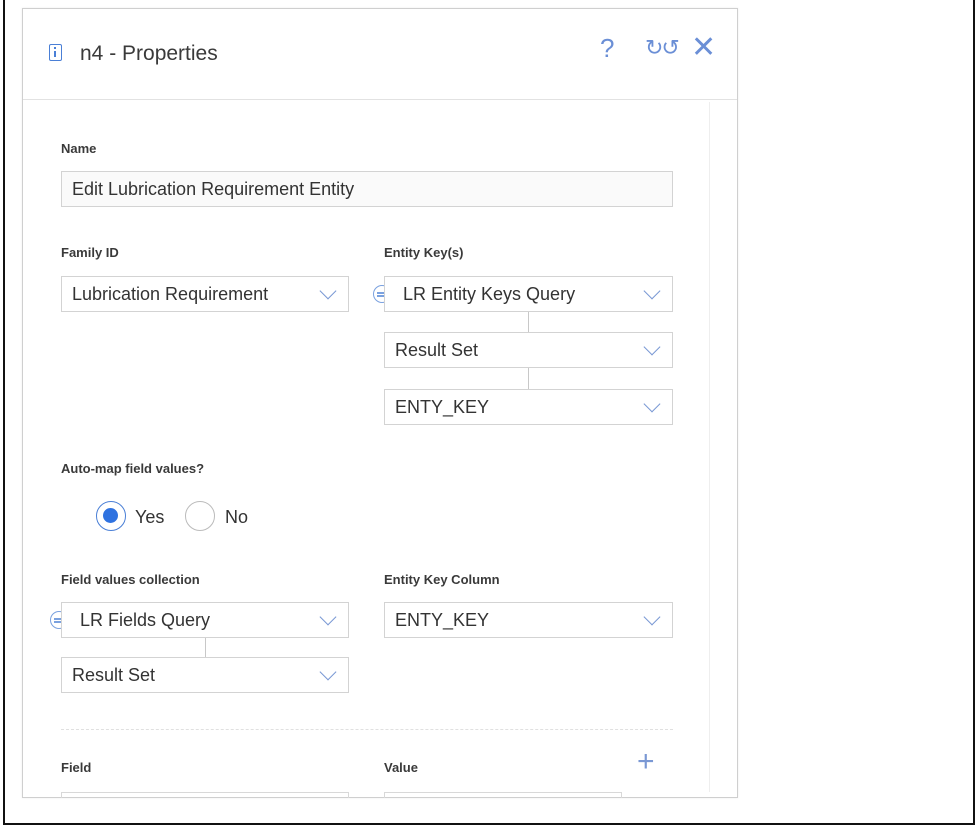  What do you see at coordinates (646, 762) in the screenshot?
I see `plus-icon: +` at bounding box center [646, 762].